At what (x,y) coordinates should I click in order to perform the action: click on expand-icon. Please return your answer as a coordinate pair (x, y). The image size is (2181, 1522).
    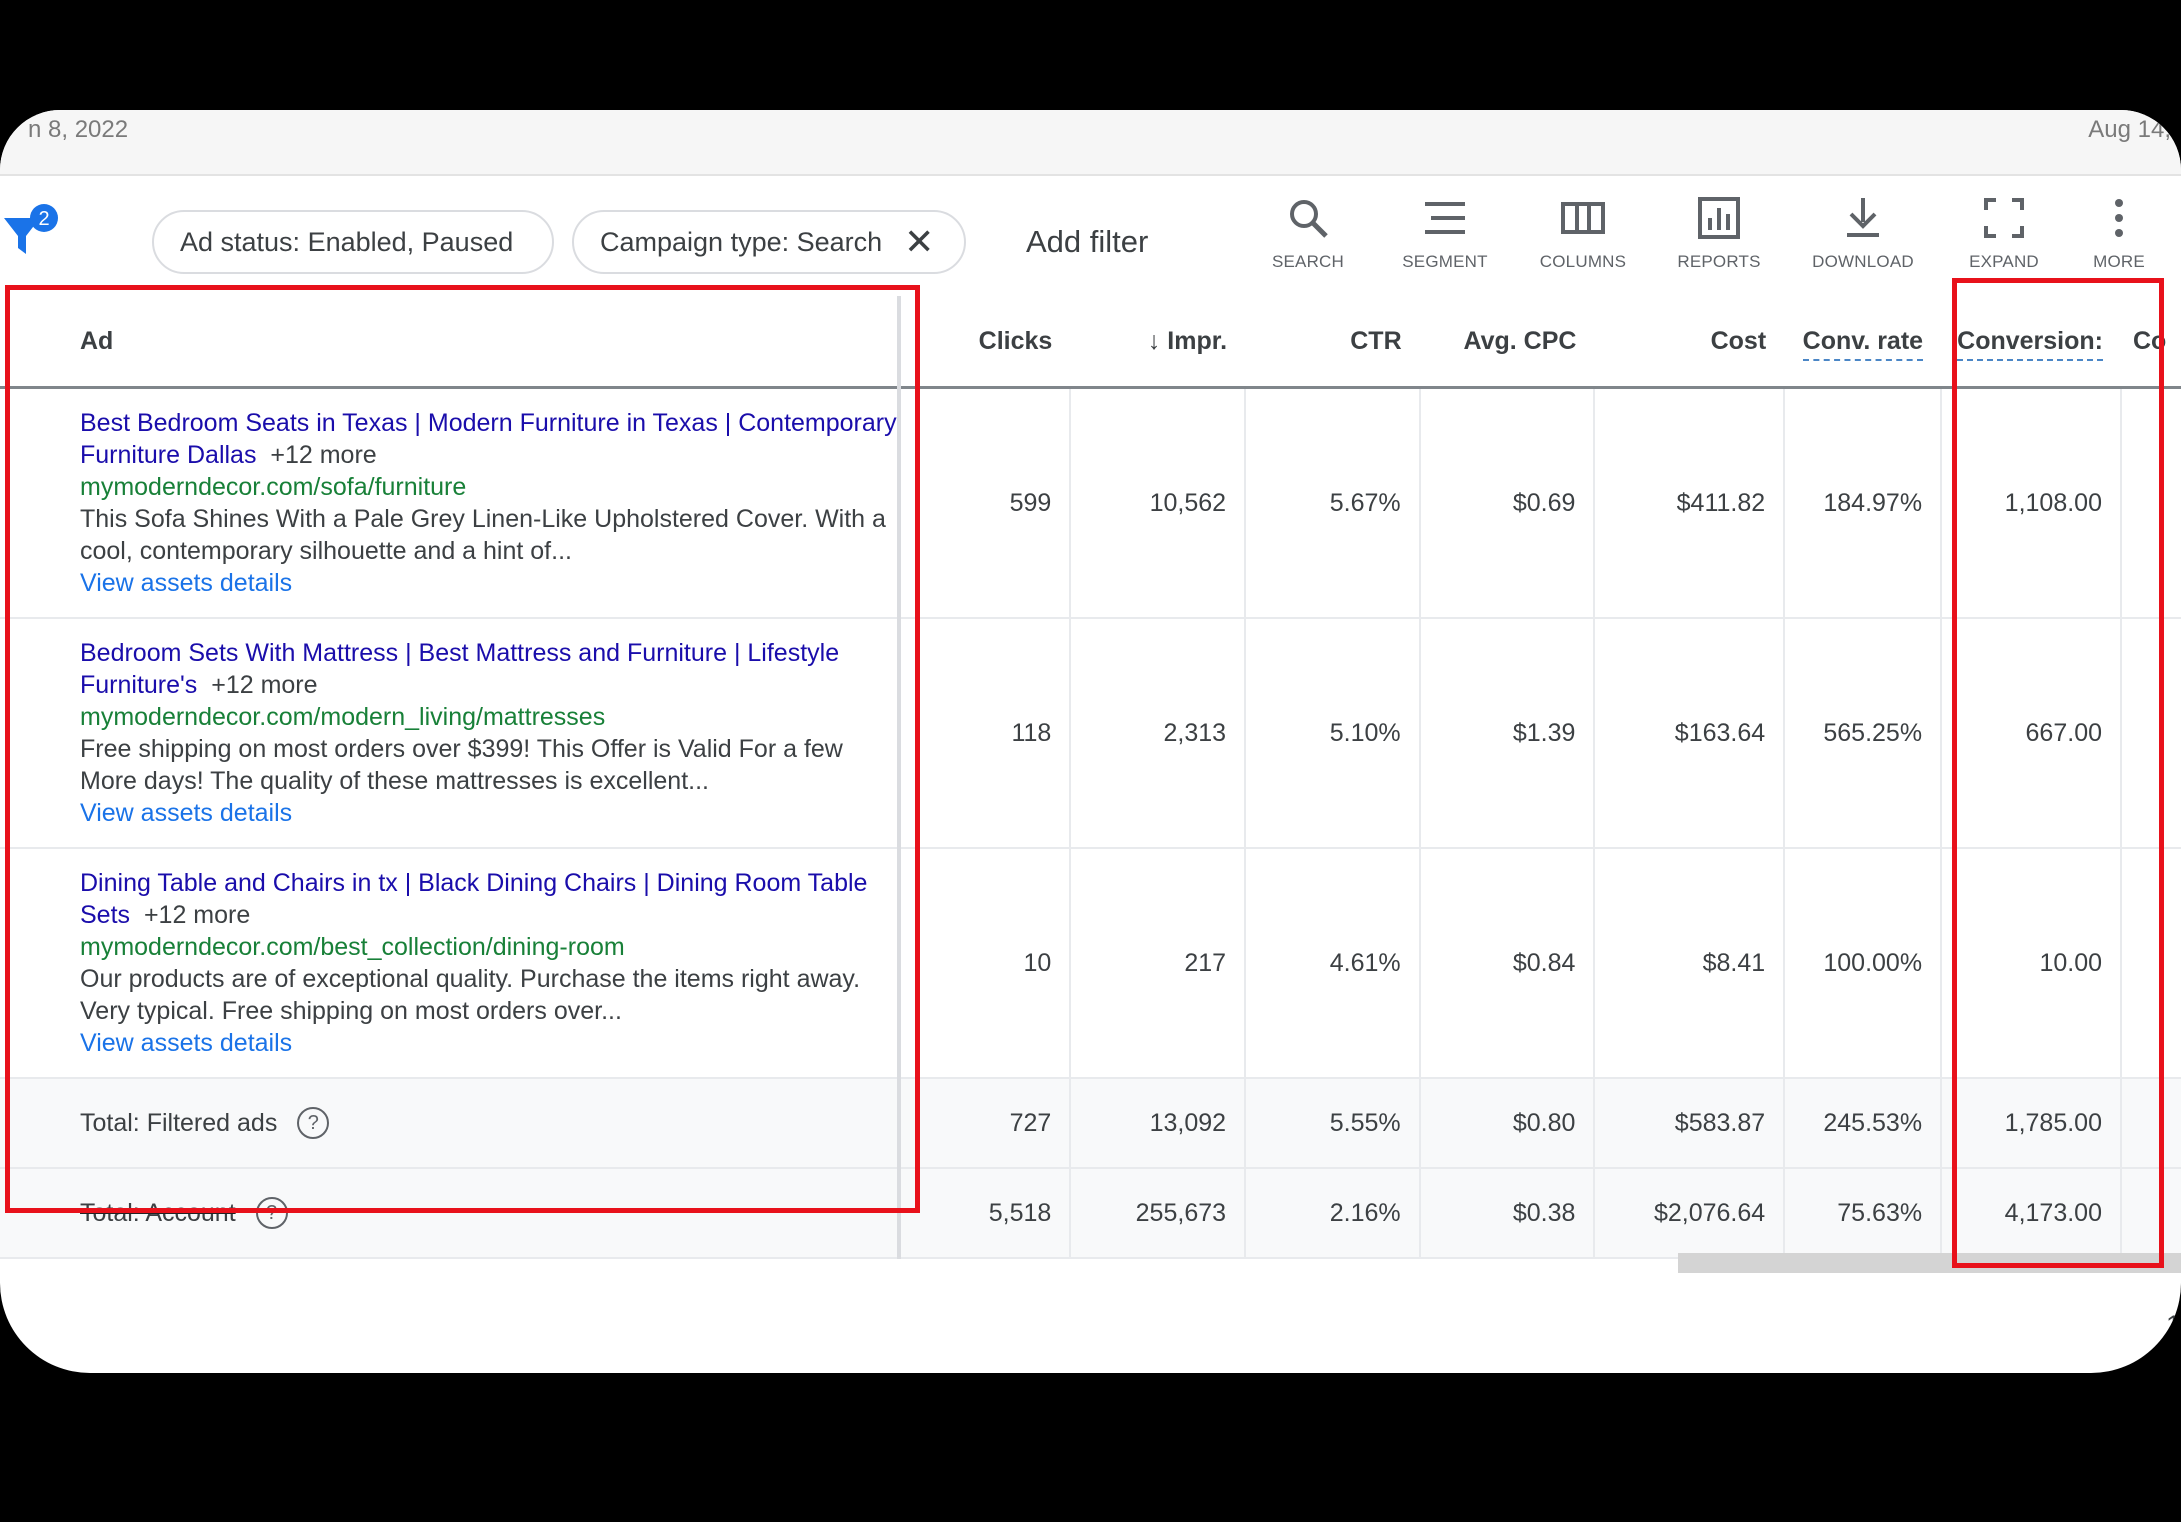
    Looking at the image, I should click on (2004, 218).